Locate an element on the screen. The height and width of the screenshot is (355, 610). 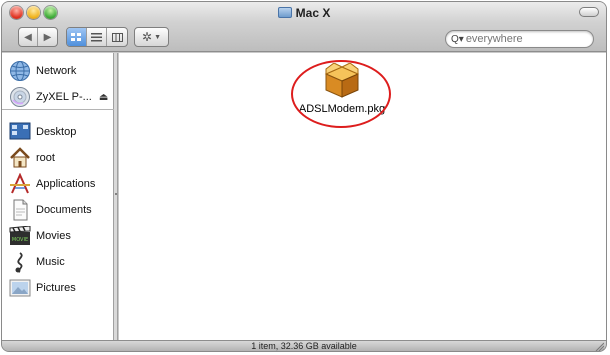
search-input is located at coordinates (525, 39).